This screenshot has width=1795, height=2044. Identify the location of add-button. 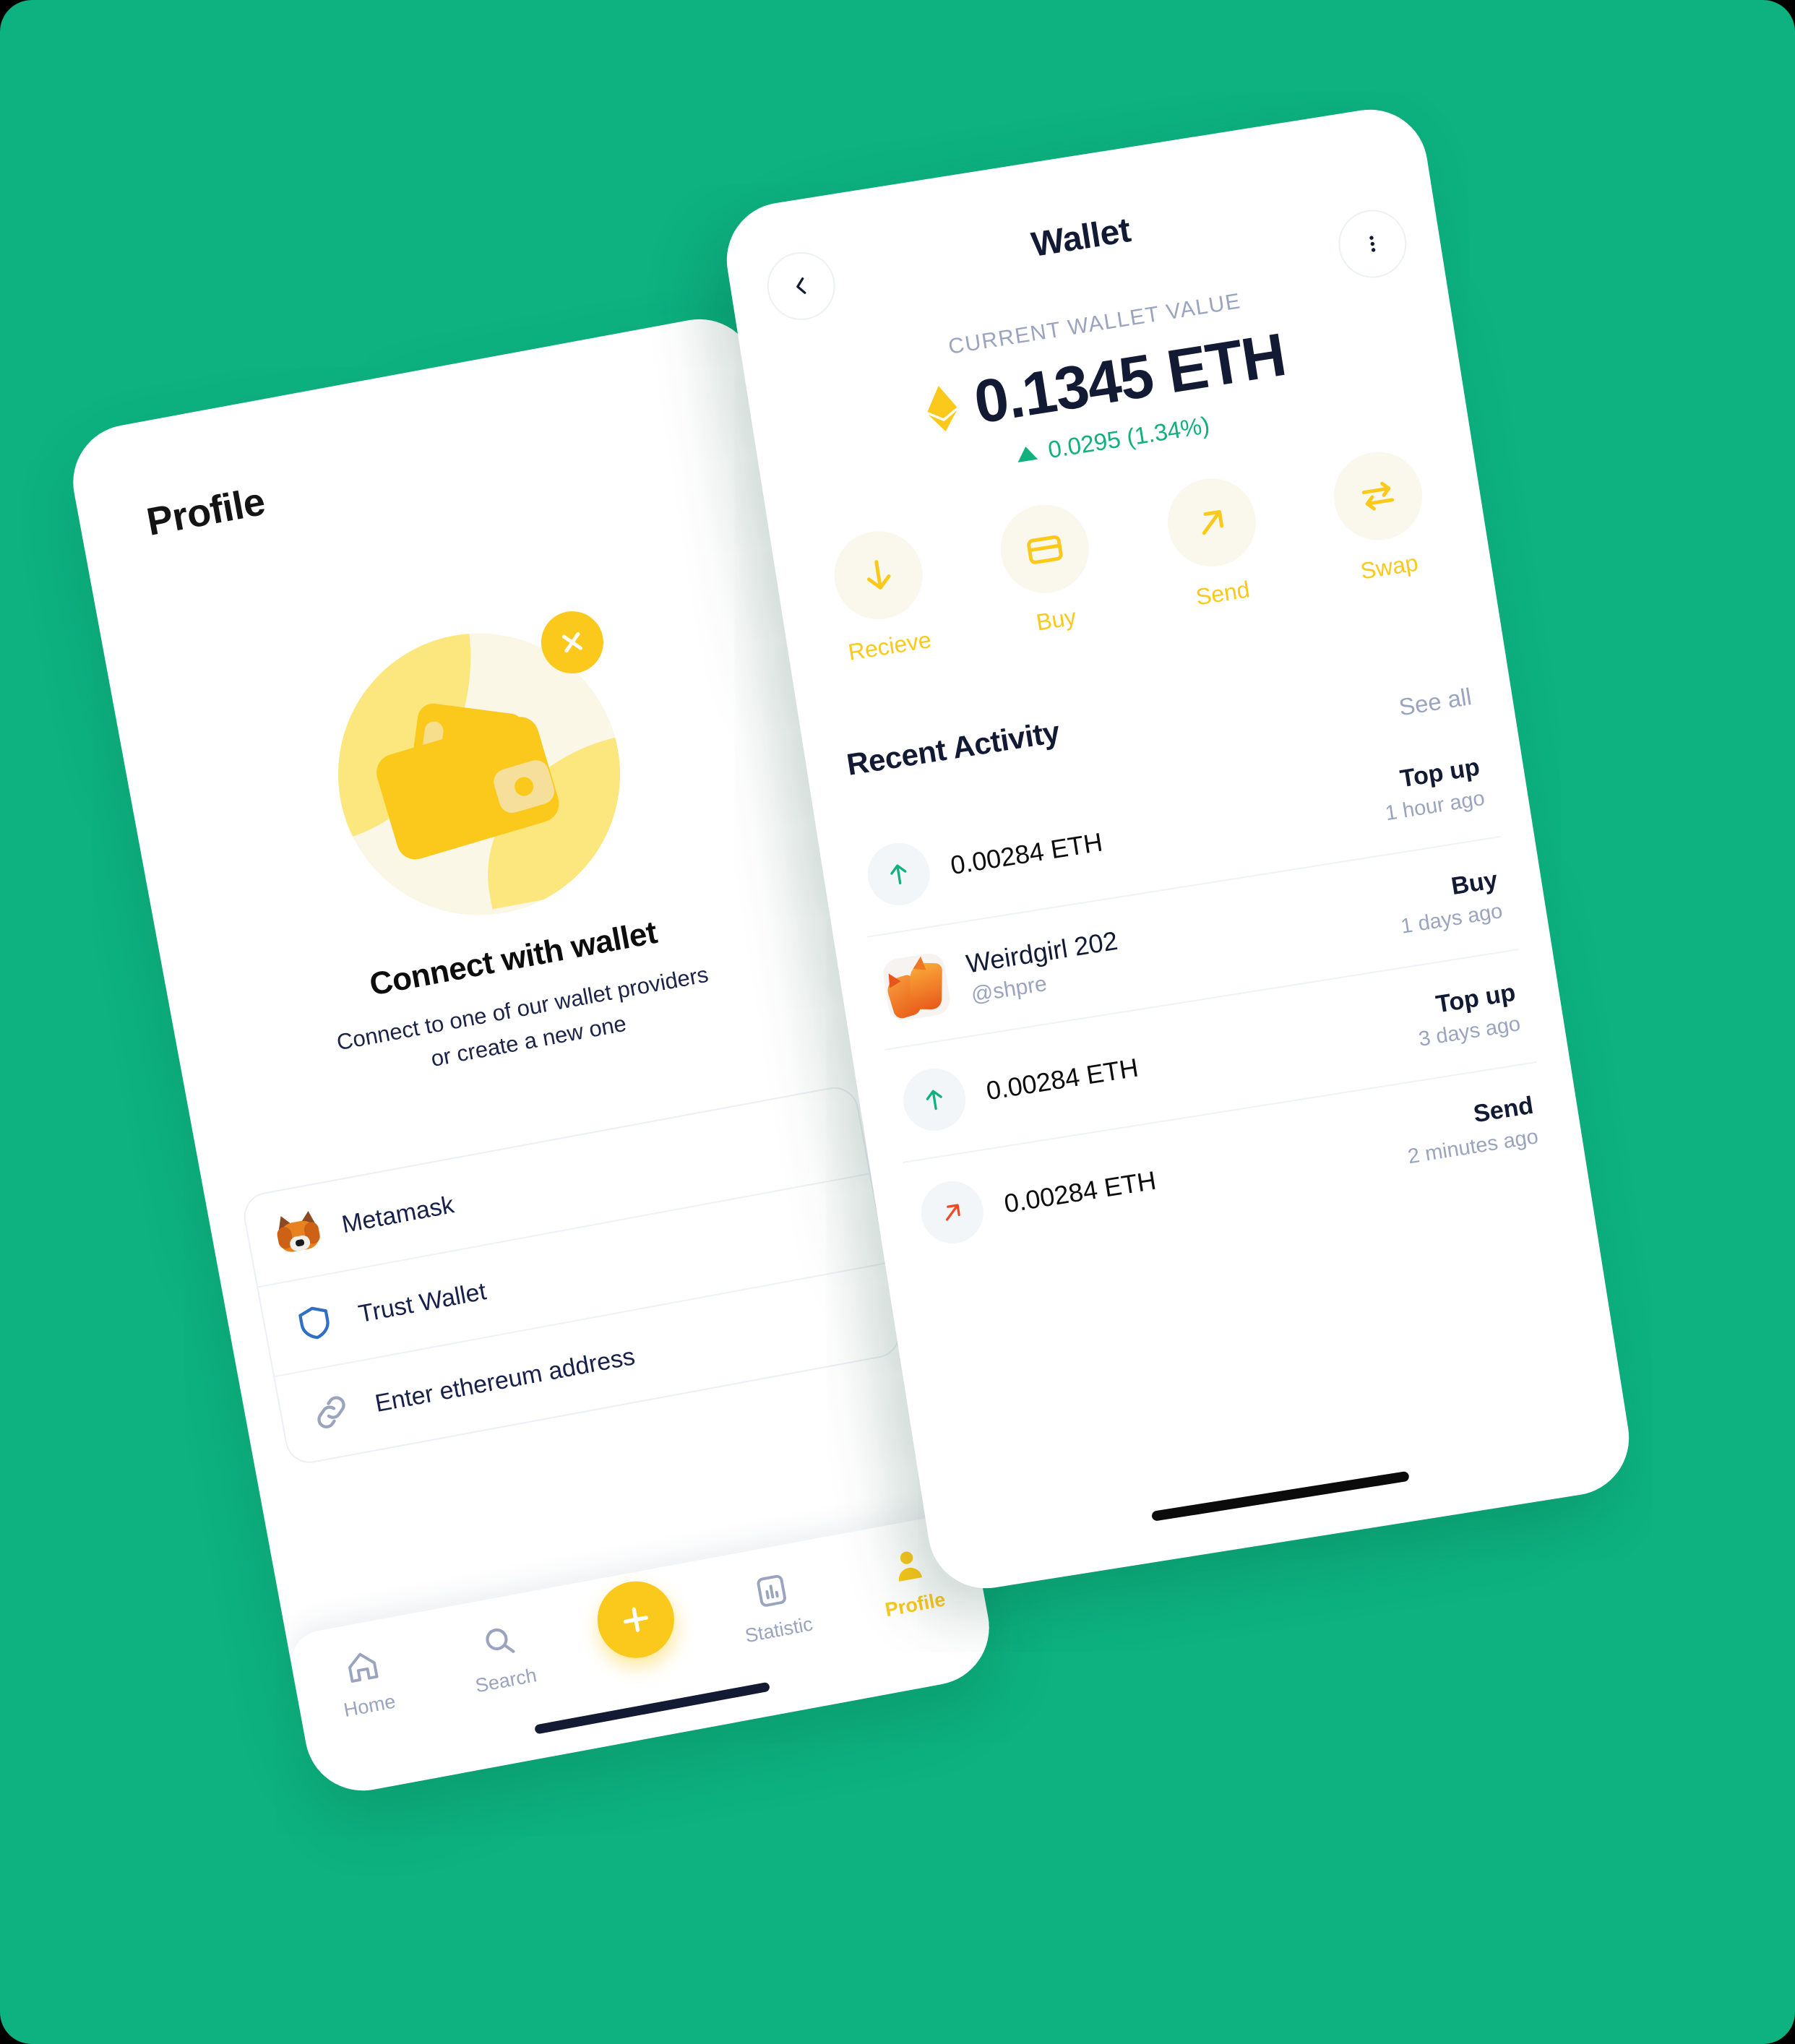
(636, 1619).